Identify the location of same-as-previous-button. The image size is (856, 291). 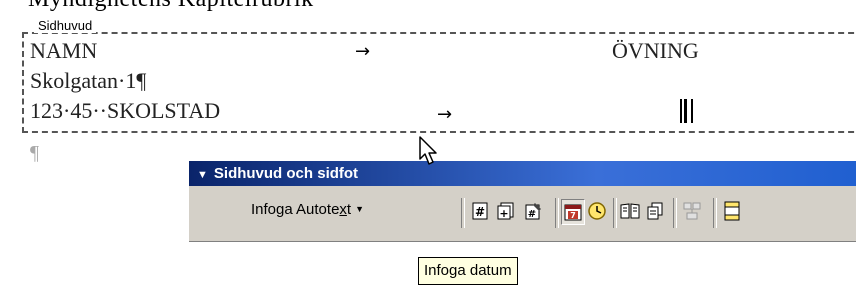
(692, 211).